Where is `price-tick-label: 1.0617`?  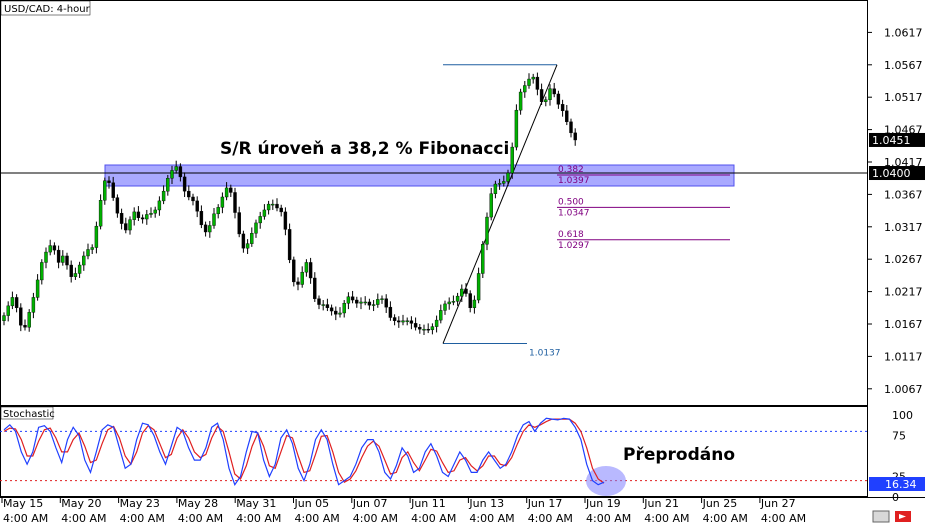 price-tick-label: 1.0617 is located at coordinates (903, 32).